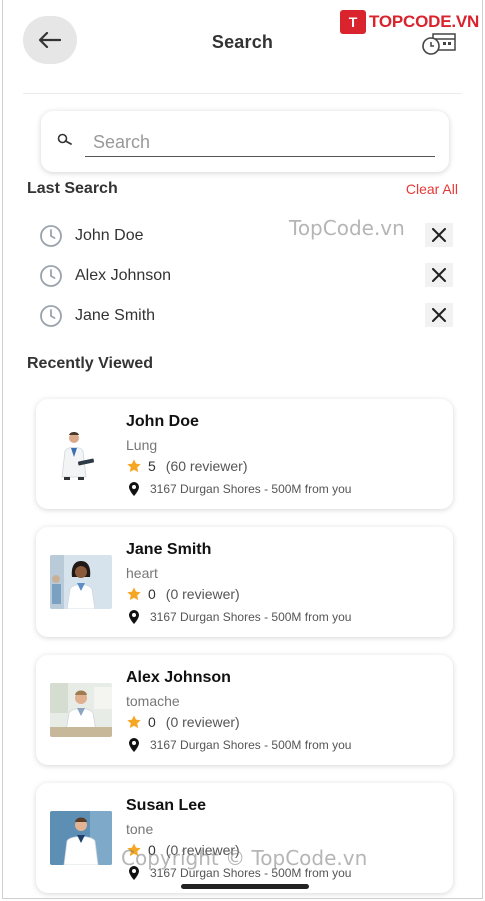 The image size is (485, 901). What do you see at coordinates (142, 573) in the screenshot?
I see `doctor-specialty: heart` at bounding box center [142, 573].